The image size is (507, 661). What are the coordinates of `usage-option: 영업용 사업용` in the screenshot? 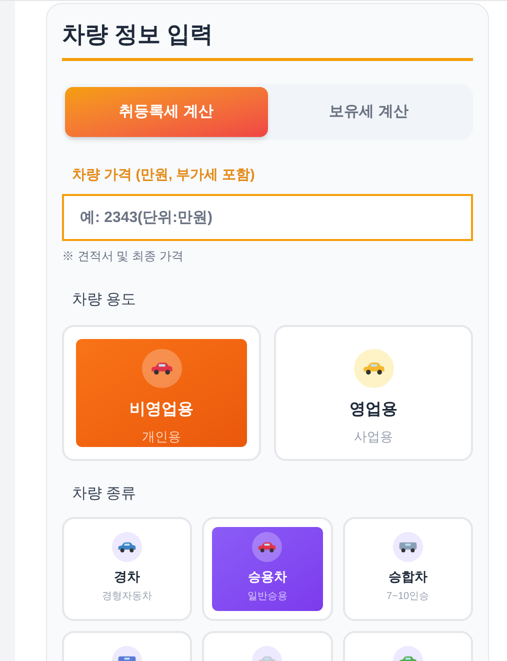 It's located at (373, 392).